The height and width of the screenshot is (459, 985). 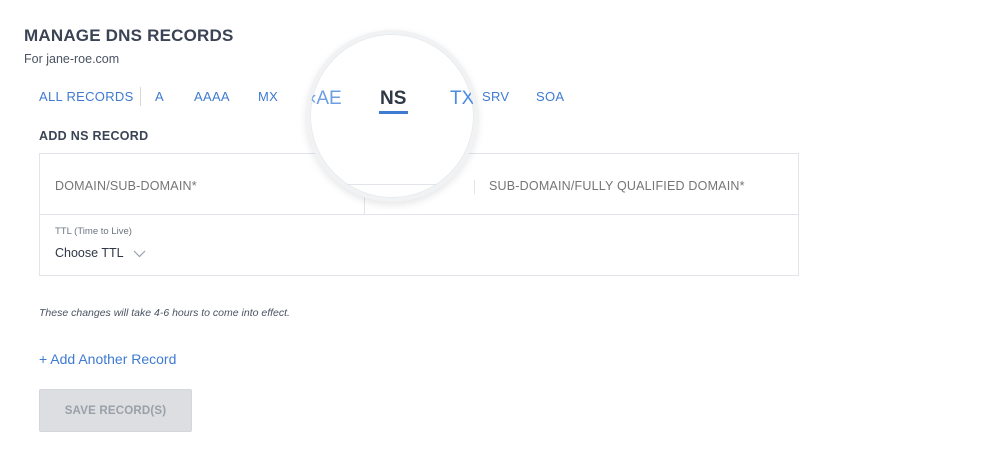 What do you see at coordinates (140, 96) in the screenshot?
I see `tab-divider` at bounding box center [140, 96].